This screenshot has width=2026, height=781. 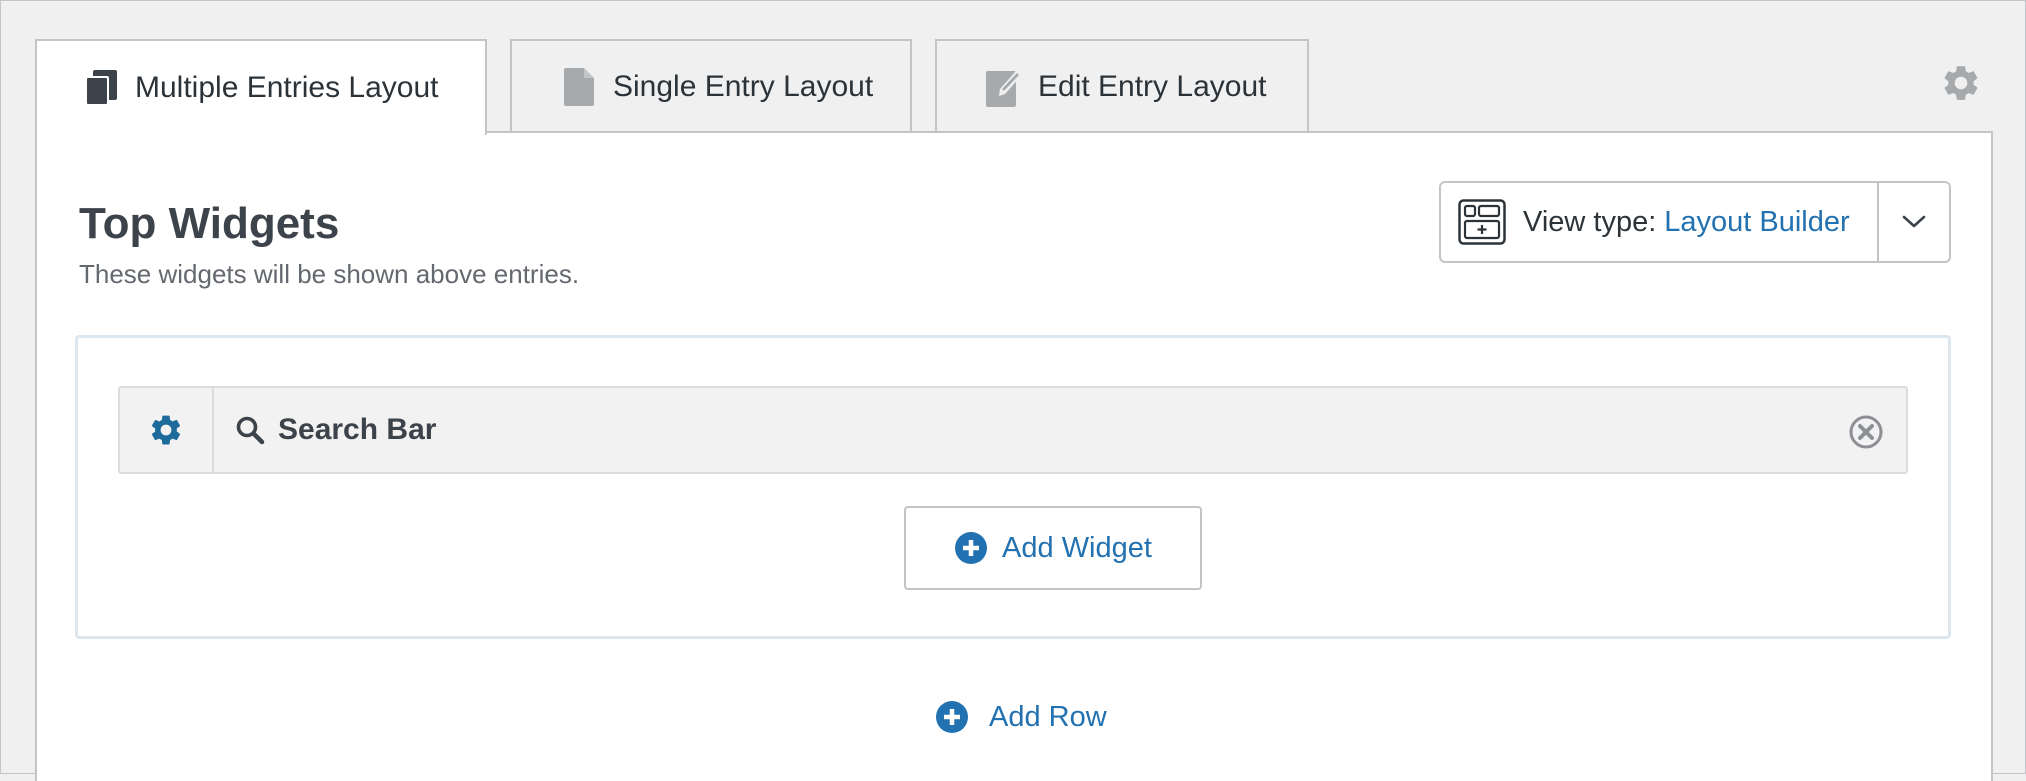 What do you see at coordinates (1961, 83) in the screenshot?
I see `gear-icon` at bounding box center [1961, 83].